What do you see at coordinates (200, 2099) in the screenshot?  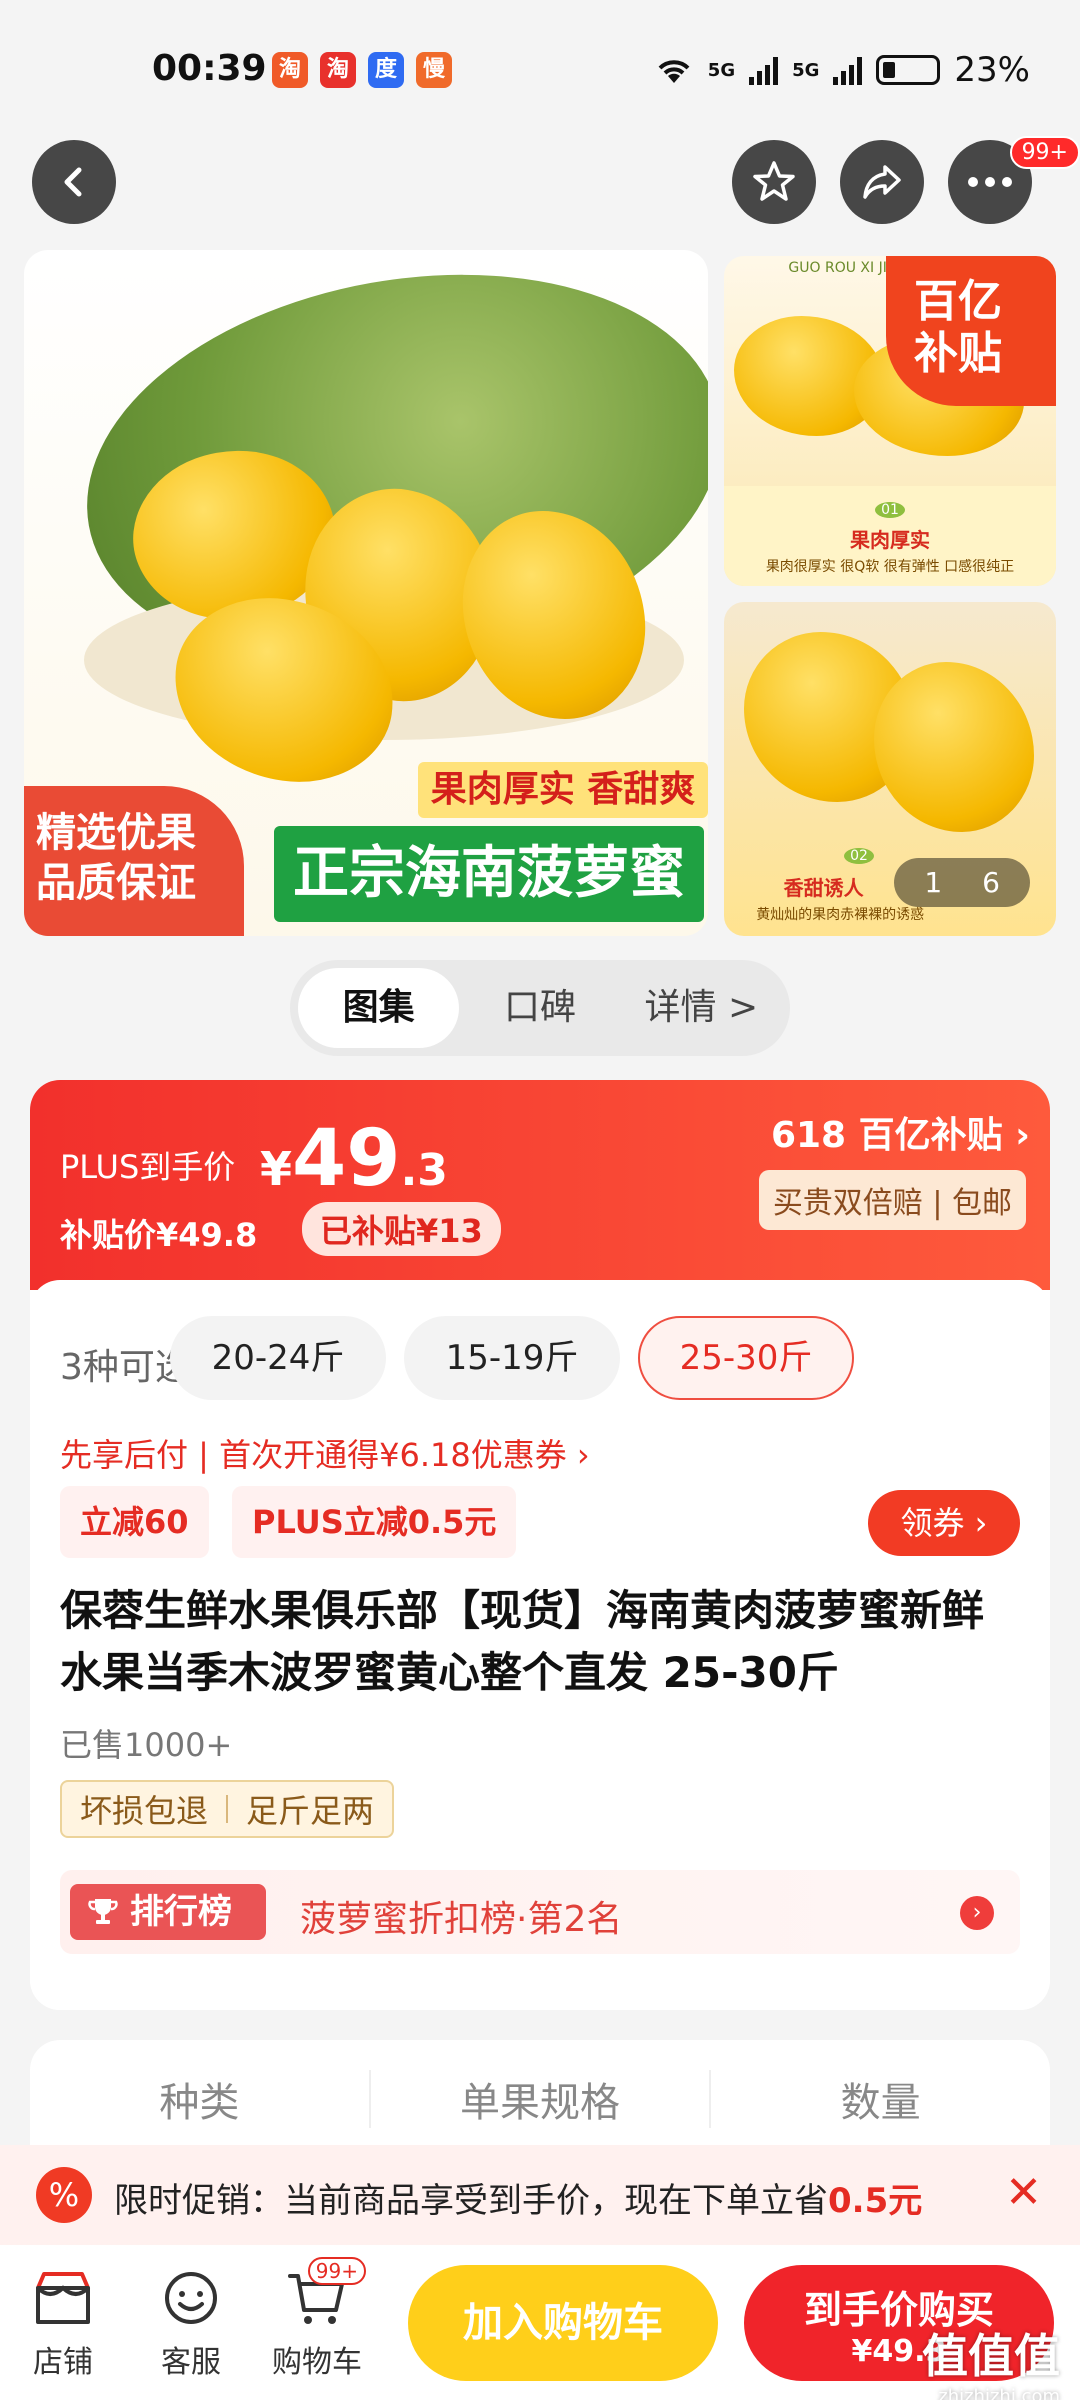 I see `spec-col-type: 种类` at bounding box center [200, 2099].